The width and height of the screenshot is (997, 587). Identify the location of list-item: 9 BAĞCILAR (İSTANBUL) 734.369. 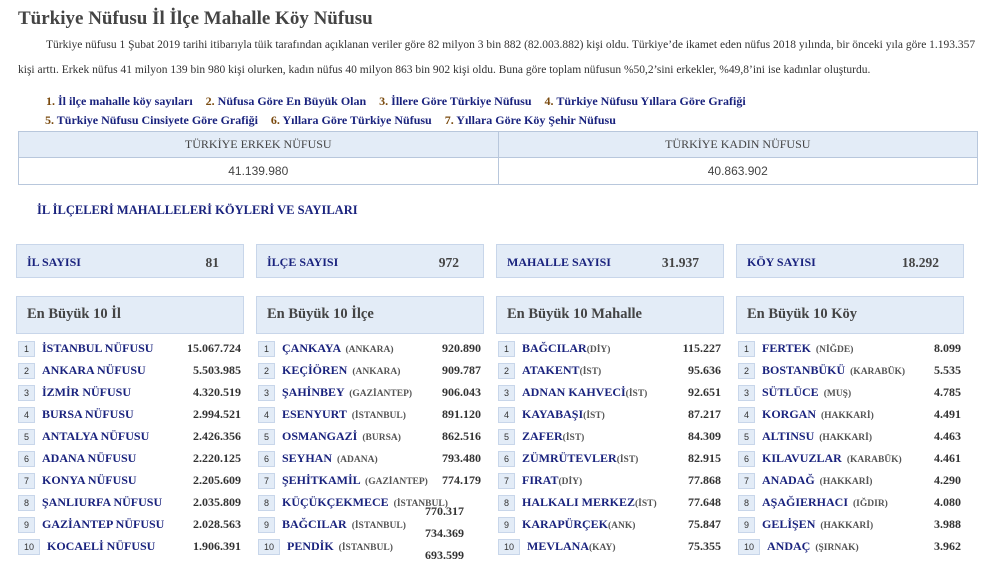
(370, 527).